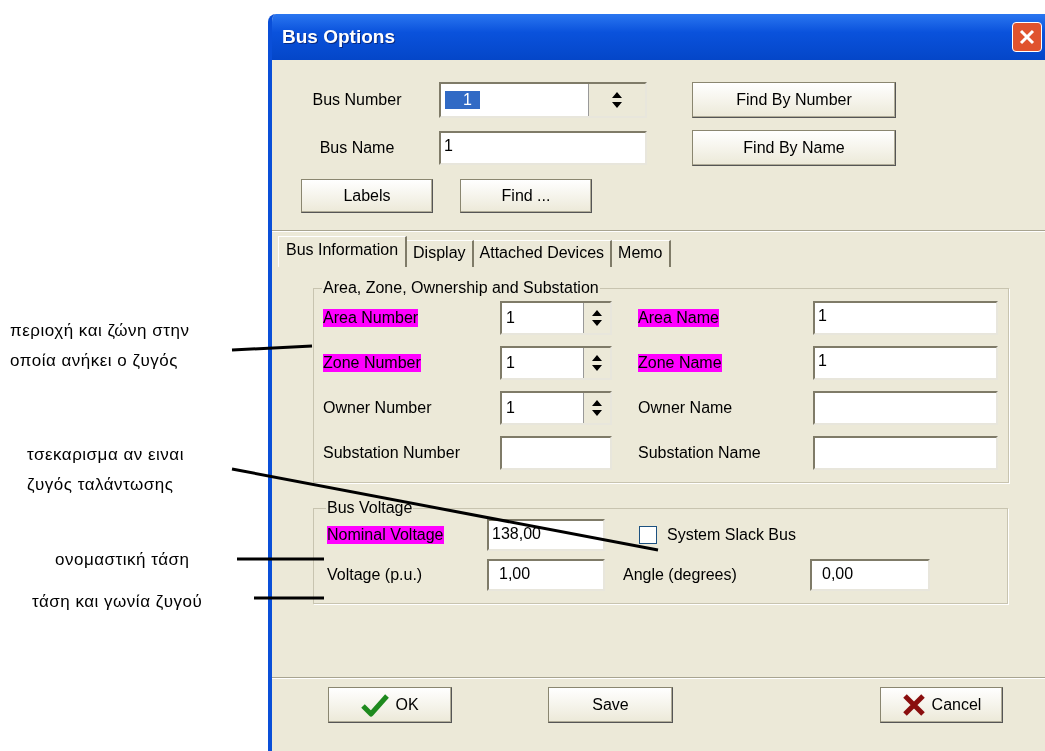 The width and height of the screenshot is (1045, 751). What do you see at coordinates (543, 253) in the screenshot?
I see `tab: Attached Devices` at bounding box center [543, 253].